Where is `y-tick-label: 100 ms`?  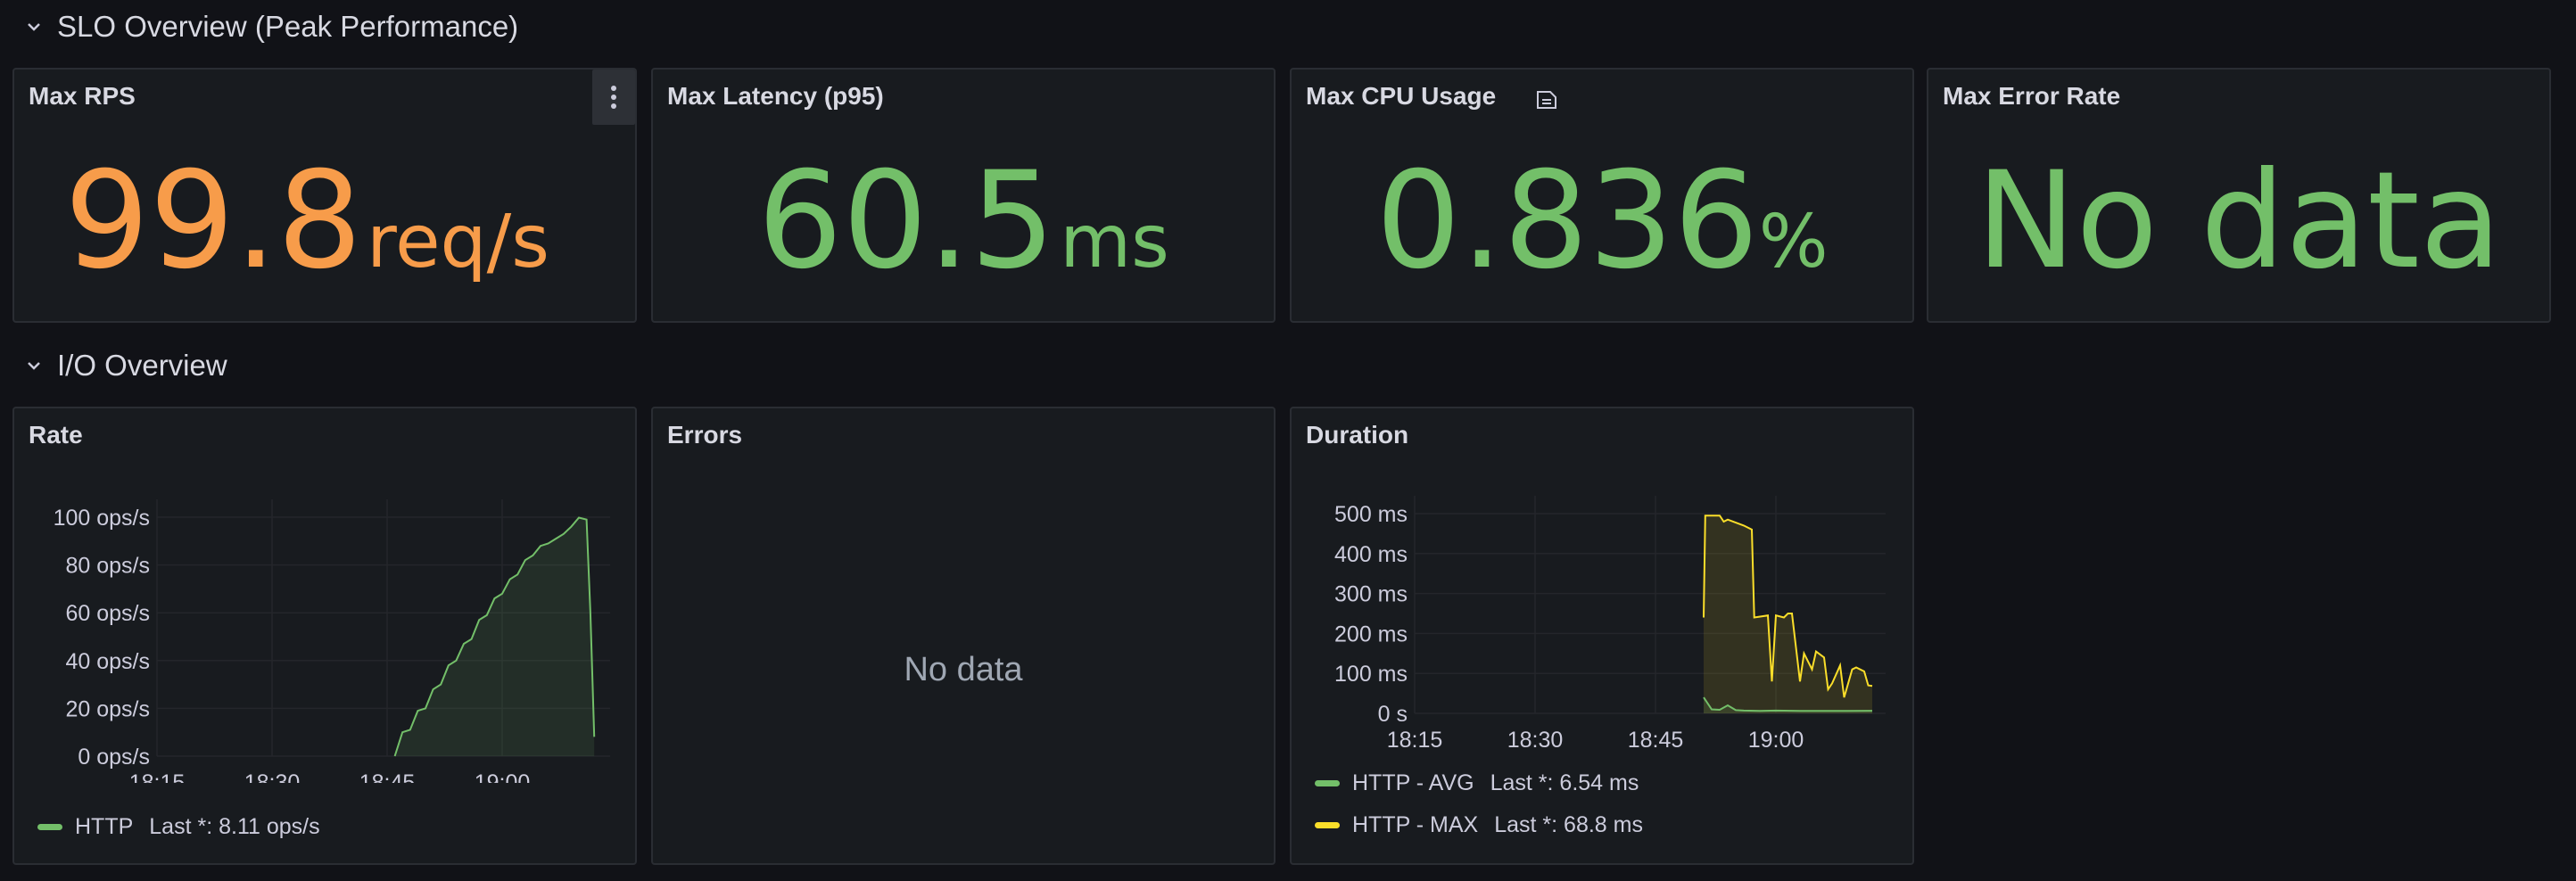 y-tick-label: 100 ms is located at coordinates (1371, 675).